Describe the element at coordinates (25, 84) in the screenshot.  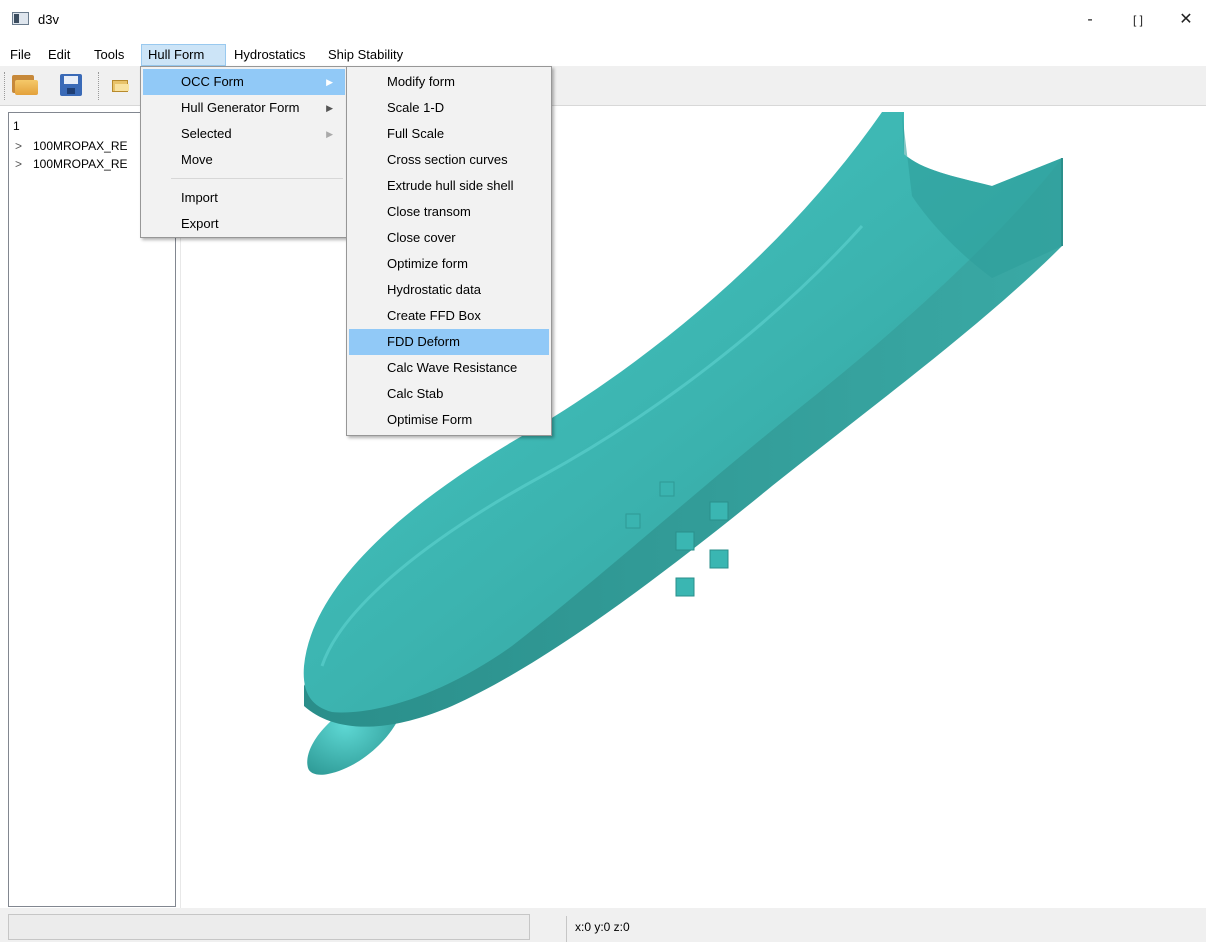
I see `folder-open-icon` at that location.